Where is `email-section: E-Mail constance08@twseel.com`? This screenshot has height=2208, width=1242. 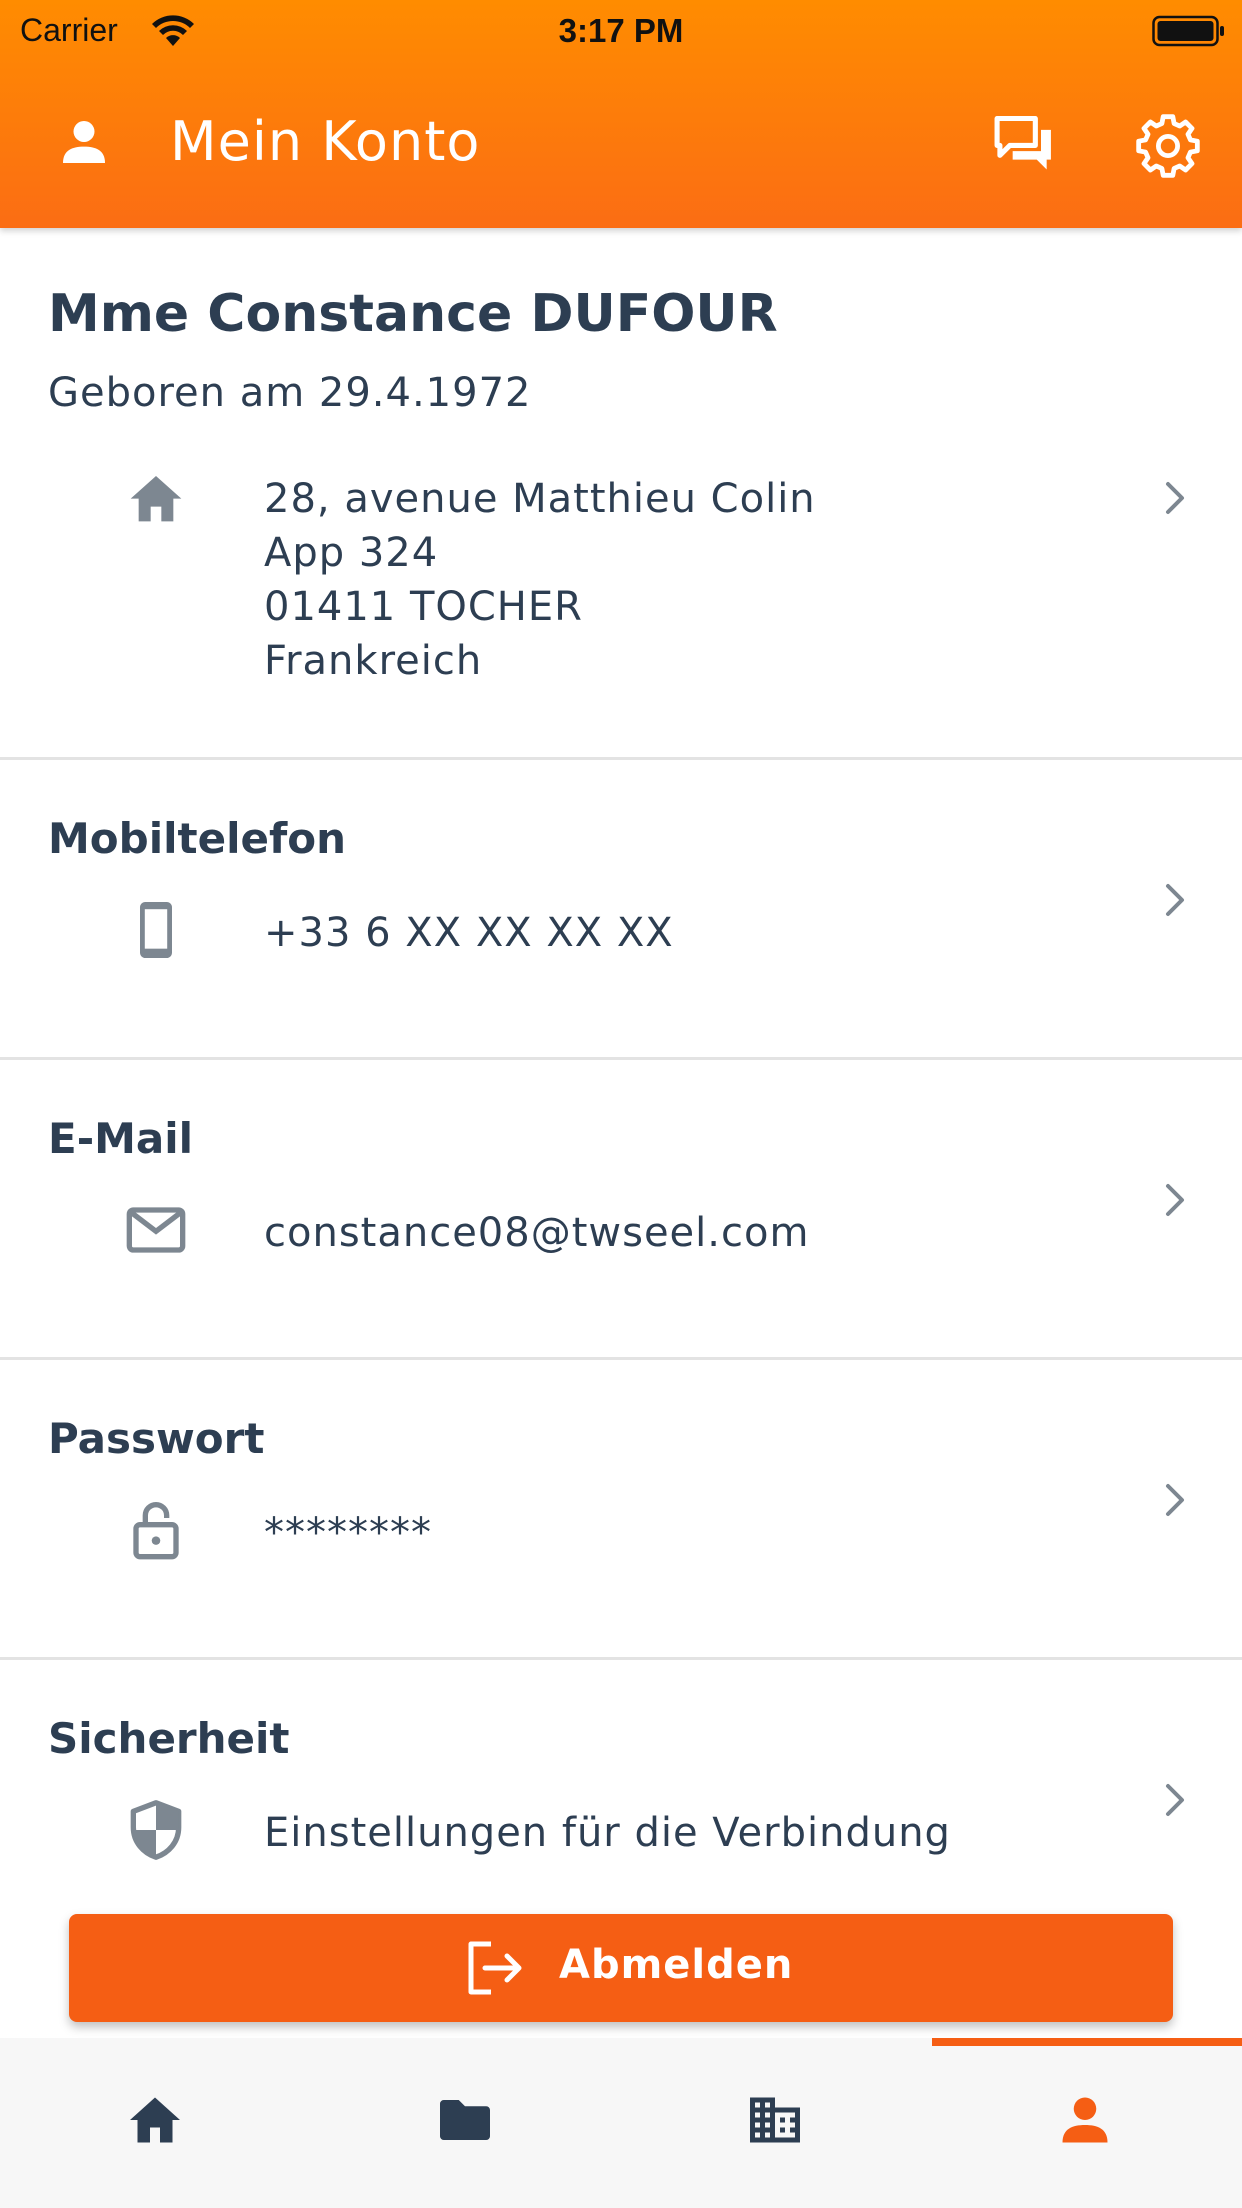 email-section: E-Mail constance08@twseel.com is located at coordinates (621, 1210).